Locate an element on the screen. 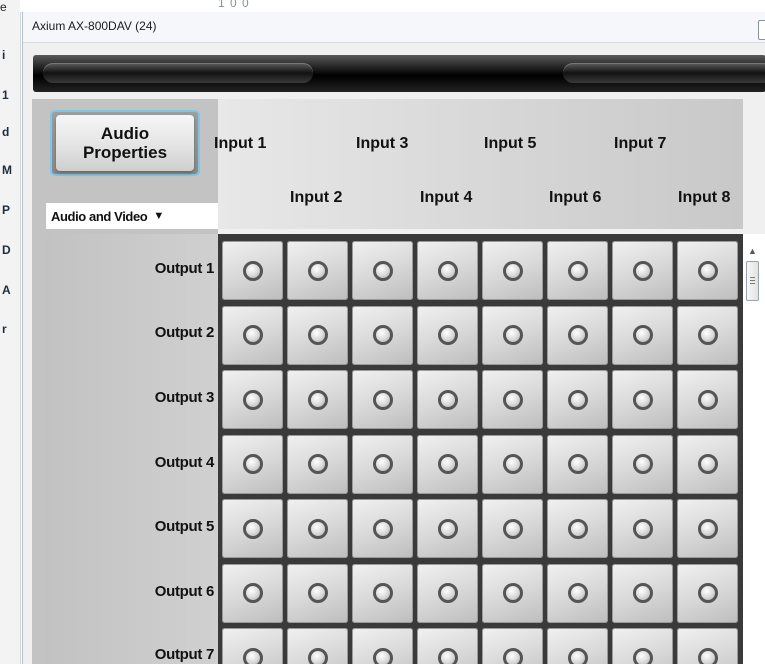 Image resolution: width=765 pixels, height=664 pixels. background-text-fragment: 1 is located at coordinates (5, 95).